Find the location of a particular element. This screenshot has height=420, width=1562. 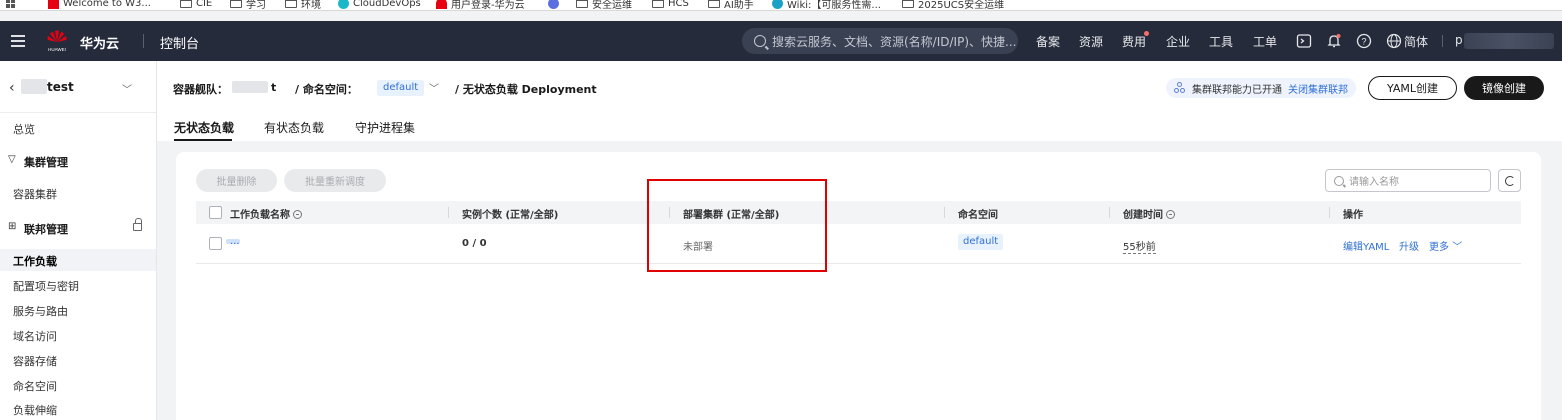

divider is located at coordinates (143, 41).